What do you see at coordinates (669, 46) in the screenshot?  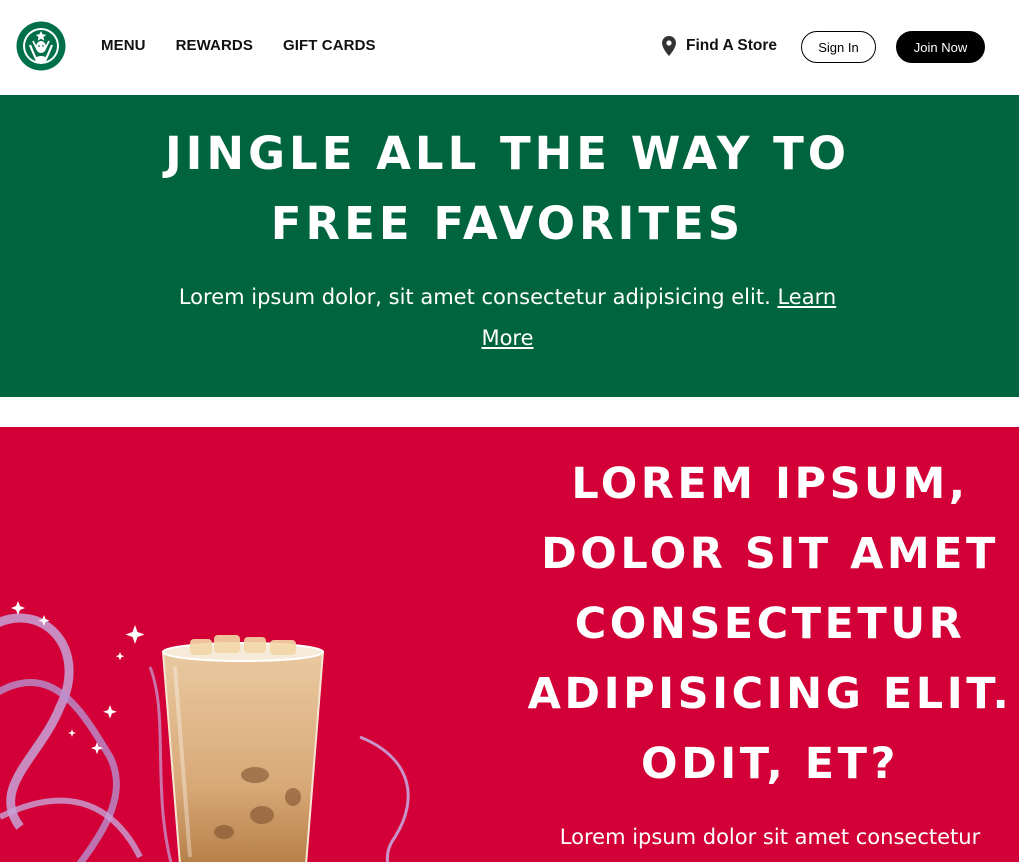 I see `location-pin-icon` at bounding box center [669, 46].